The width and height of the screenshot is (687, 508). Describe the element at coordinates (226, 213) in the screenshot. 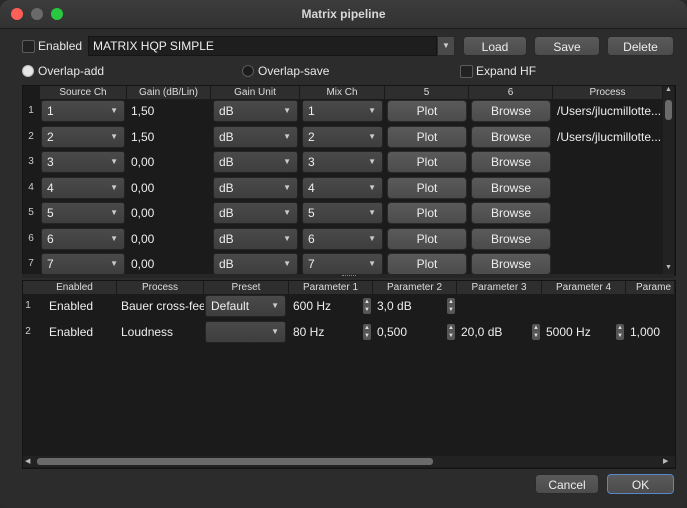

I see `gain-unit-value: dB` at that location.